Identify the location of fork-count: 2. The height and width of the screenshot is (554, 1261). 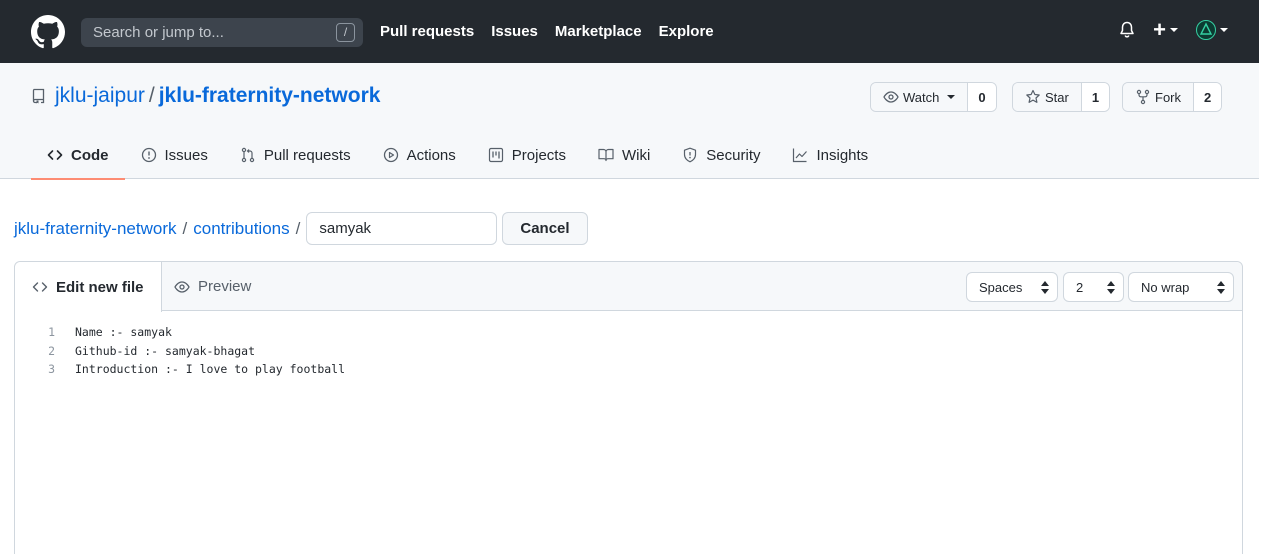
(1208, 97).